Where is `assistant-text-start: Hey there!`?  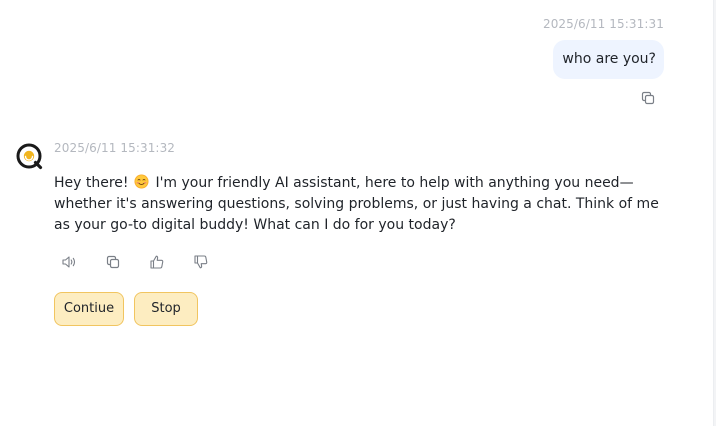
assistant-text-start: Hey there! is located at coordinates (91, 183).